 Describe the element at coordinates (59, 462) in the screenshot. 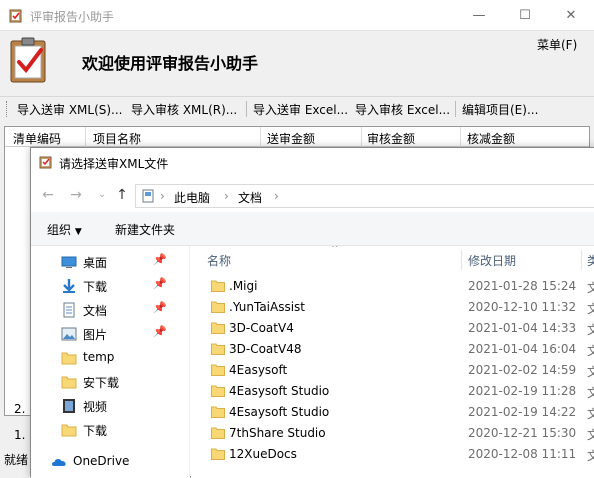

I see `onedrive-icon` at that location.